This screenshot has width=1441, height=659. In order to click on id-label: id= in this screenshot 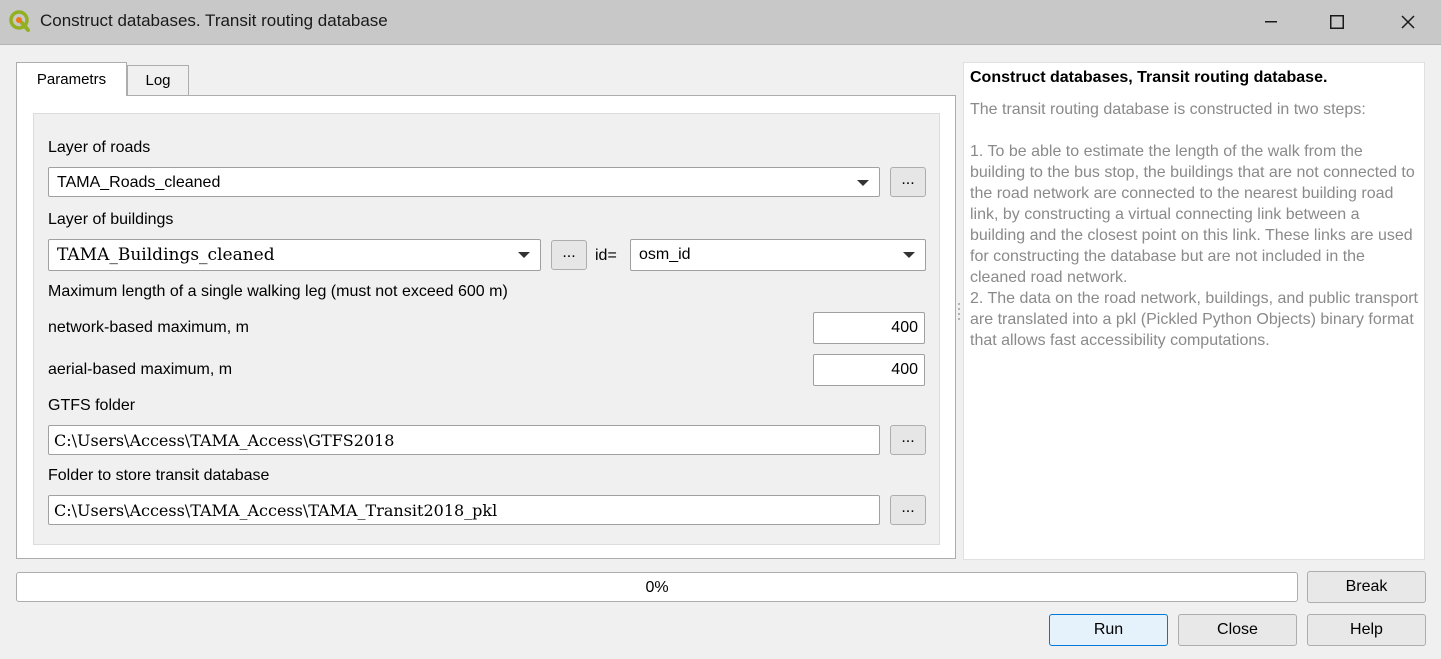, I will do `click(606, 255)`.